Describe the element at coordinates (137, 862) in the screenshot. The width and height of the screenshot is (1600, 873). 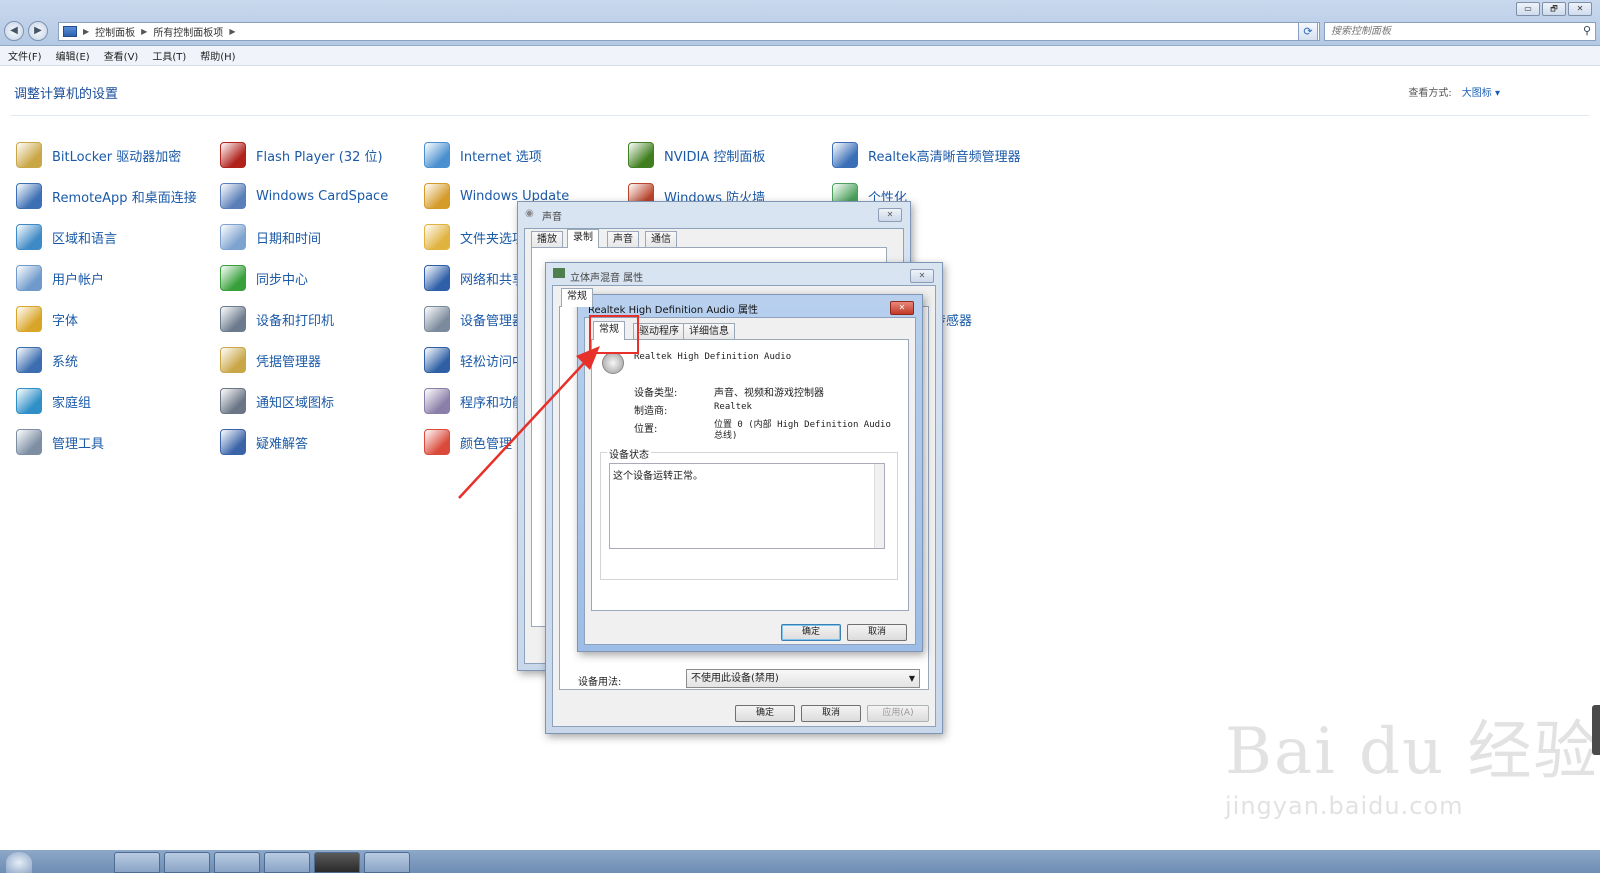
I see `taskbar-ie` at that location.